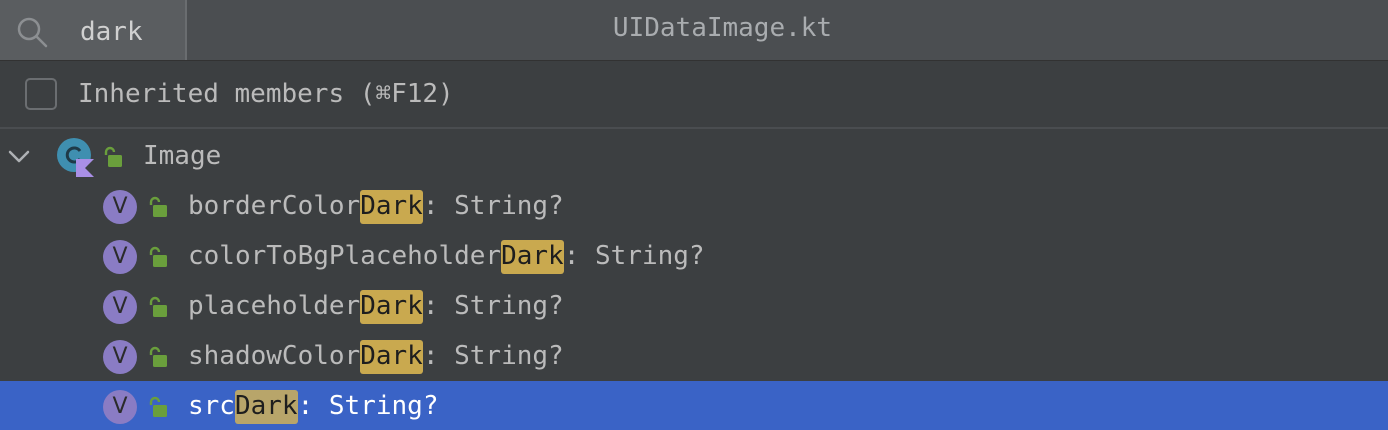  Describe the element at coordinates (274, 356) in the screenshot. I see `member-name-prefix: shadowColor` at that location.